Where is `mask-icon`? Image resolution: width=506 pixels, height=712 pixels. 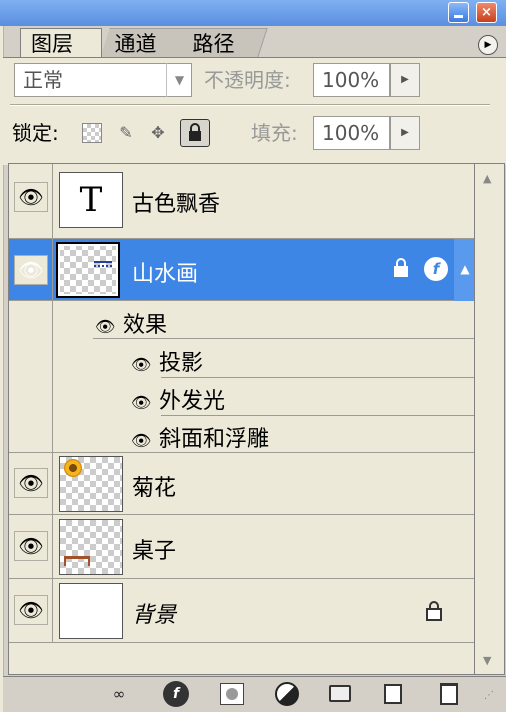 mask-icon is located at coordinates (232, 694).